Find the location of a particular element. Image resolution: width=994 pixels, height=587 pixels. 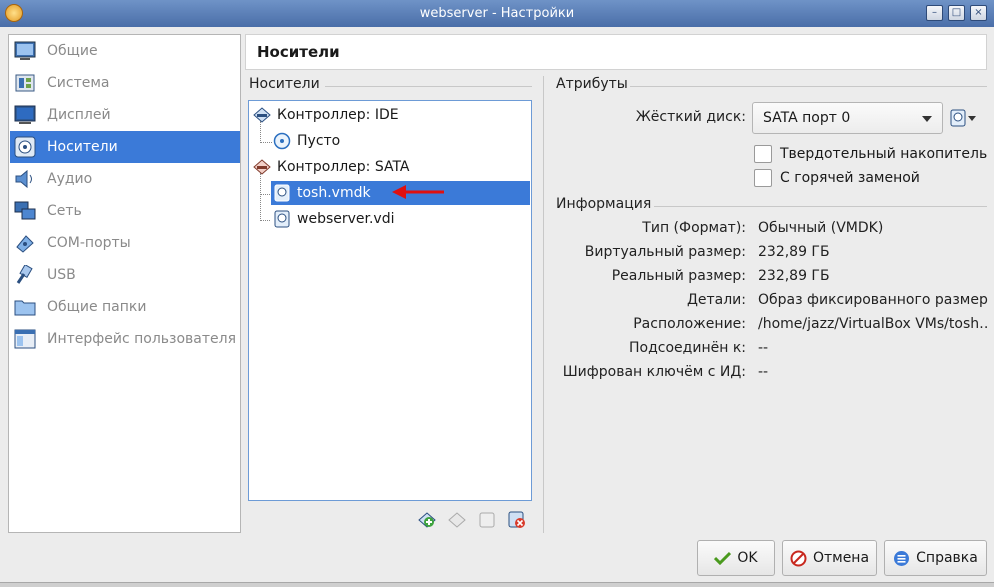

sidebar-item-shared-folders: Общие папки is located at coordinates (125, 307).